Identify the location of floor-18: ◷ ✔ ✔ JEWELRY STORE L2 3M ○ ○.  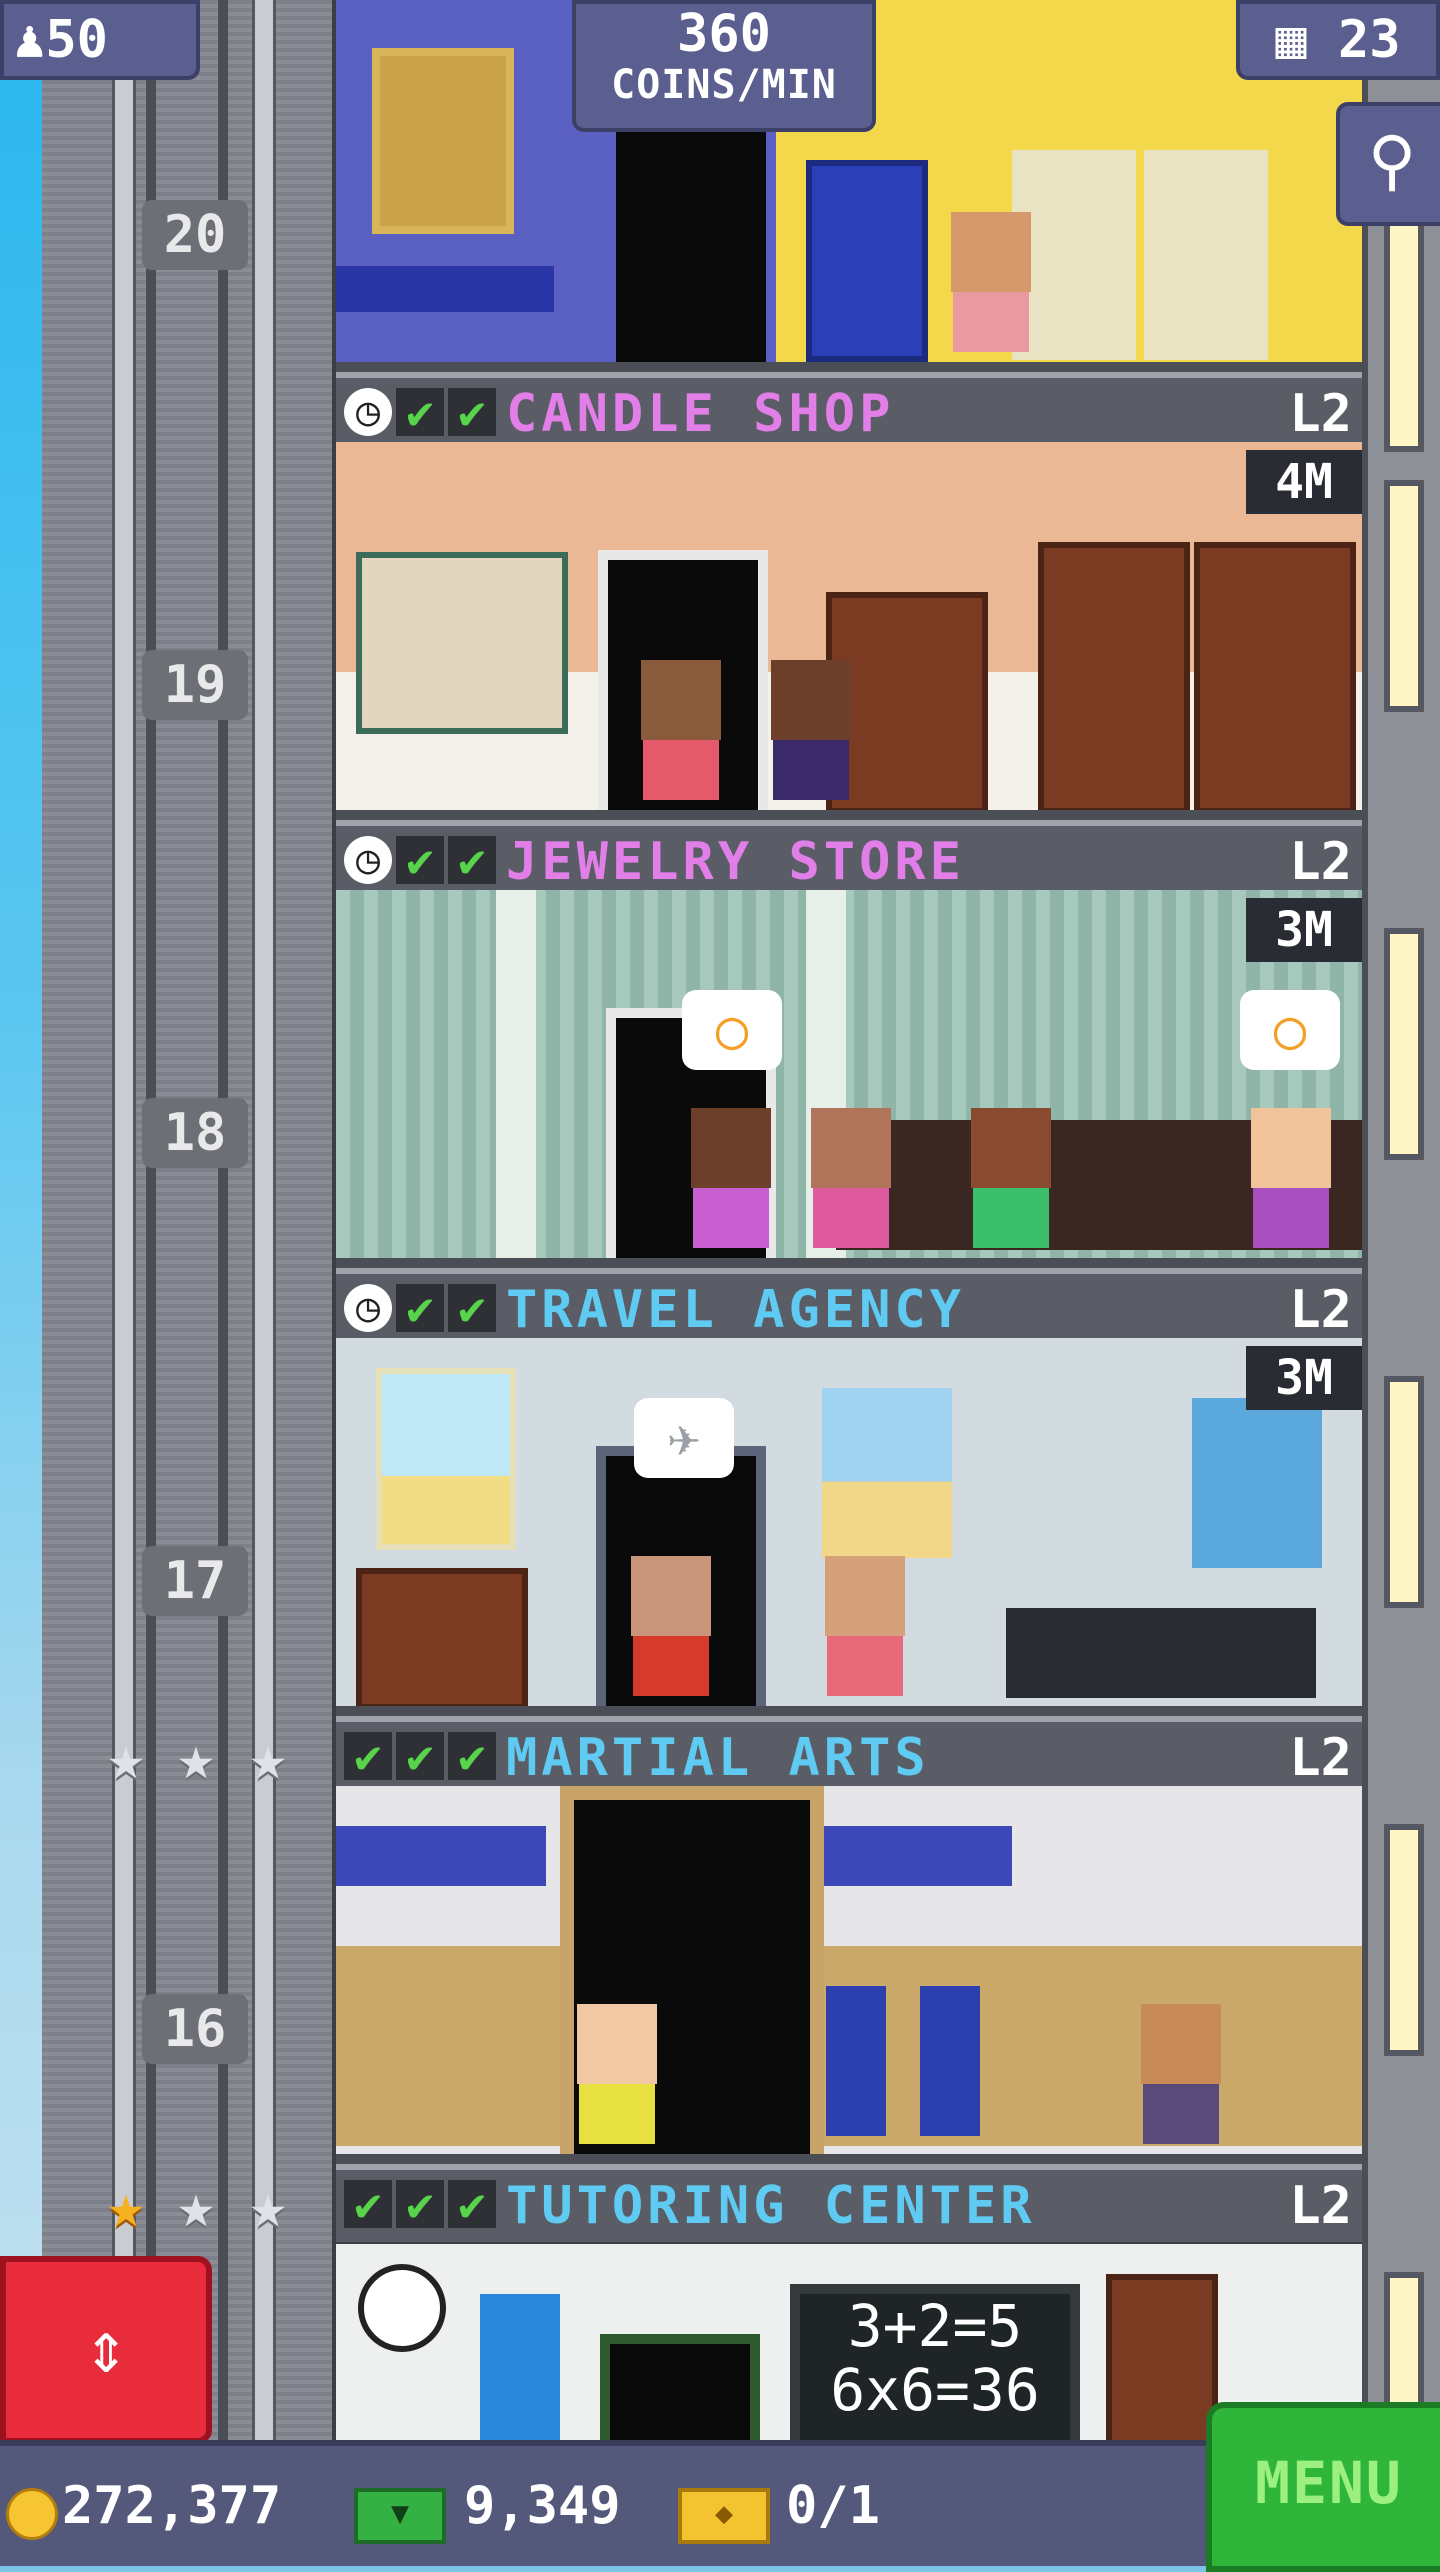
(849, 1044).